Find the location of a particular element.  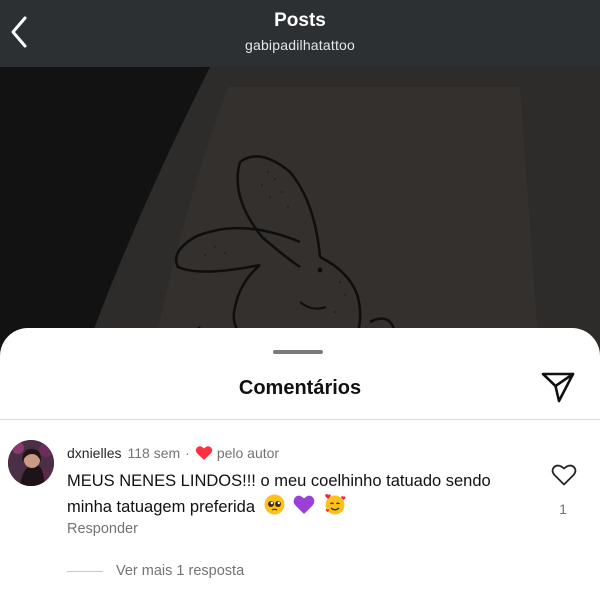

paper-plane-icon is located at coordinates (558, 387).